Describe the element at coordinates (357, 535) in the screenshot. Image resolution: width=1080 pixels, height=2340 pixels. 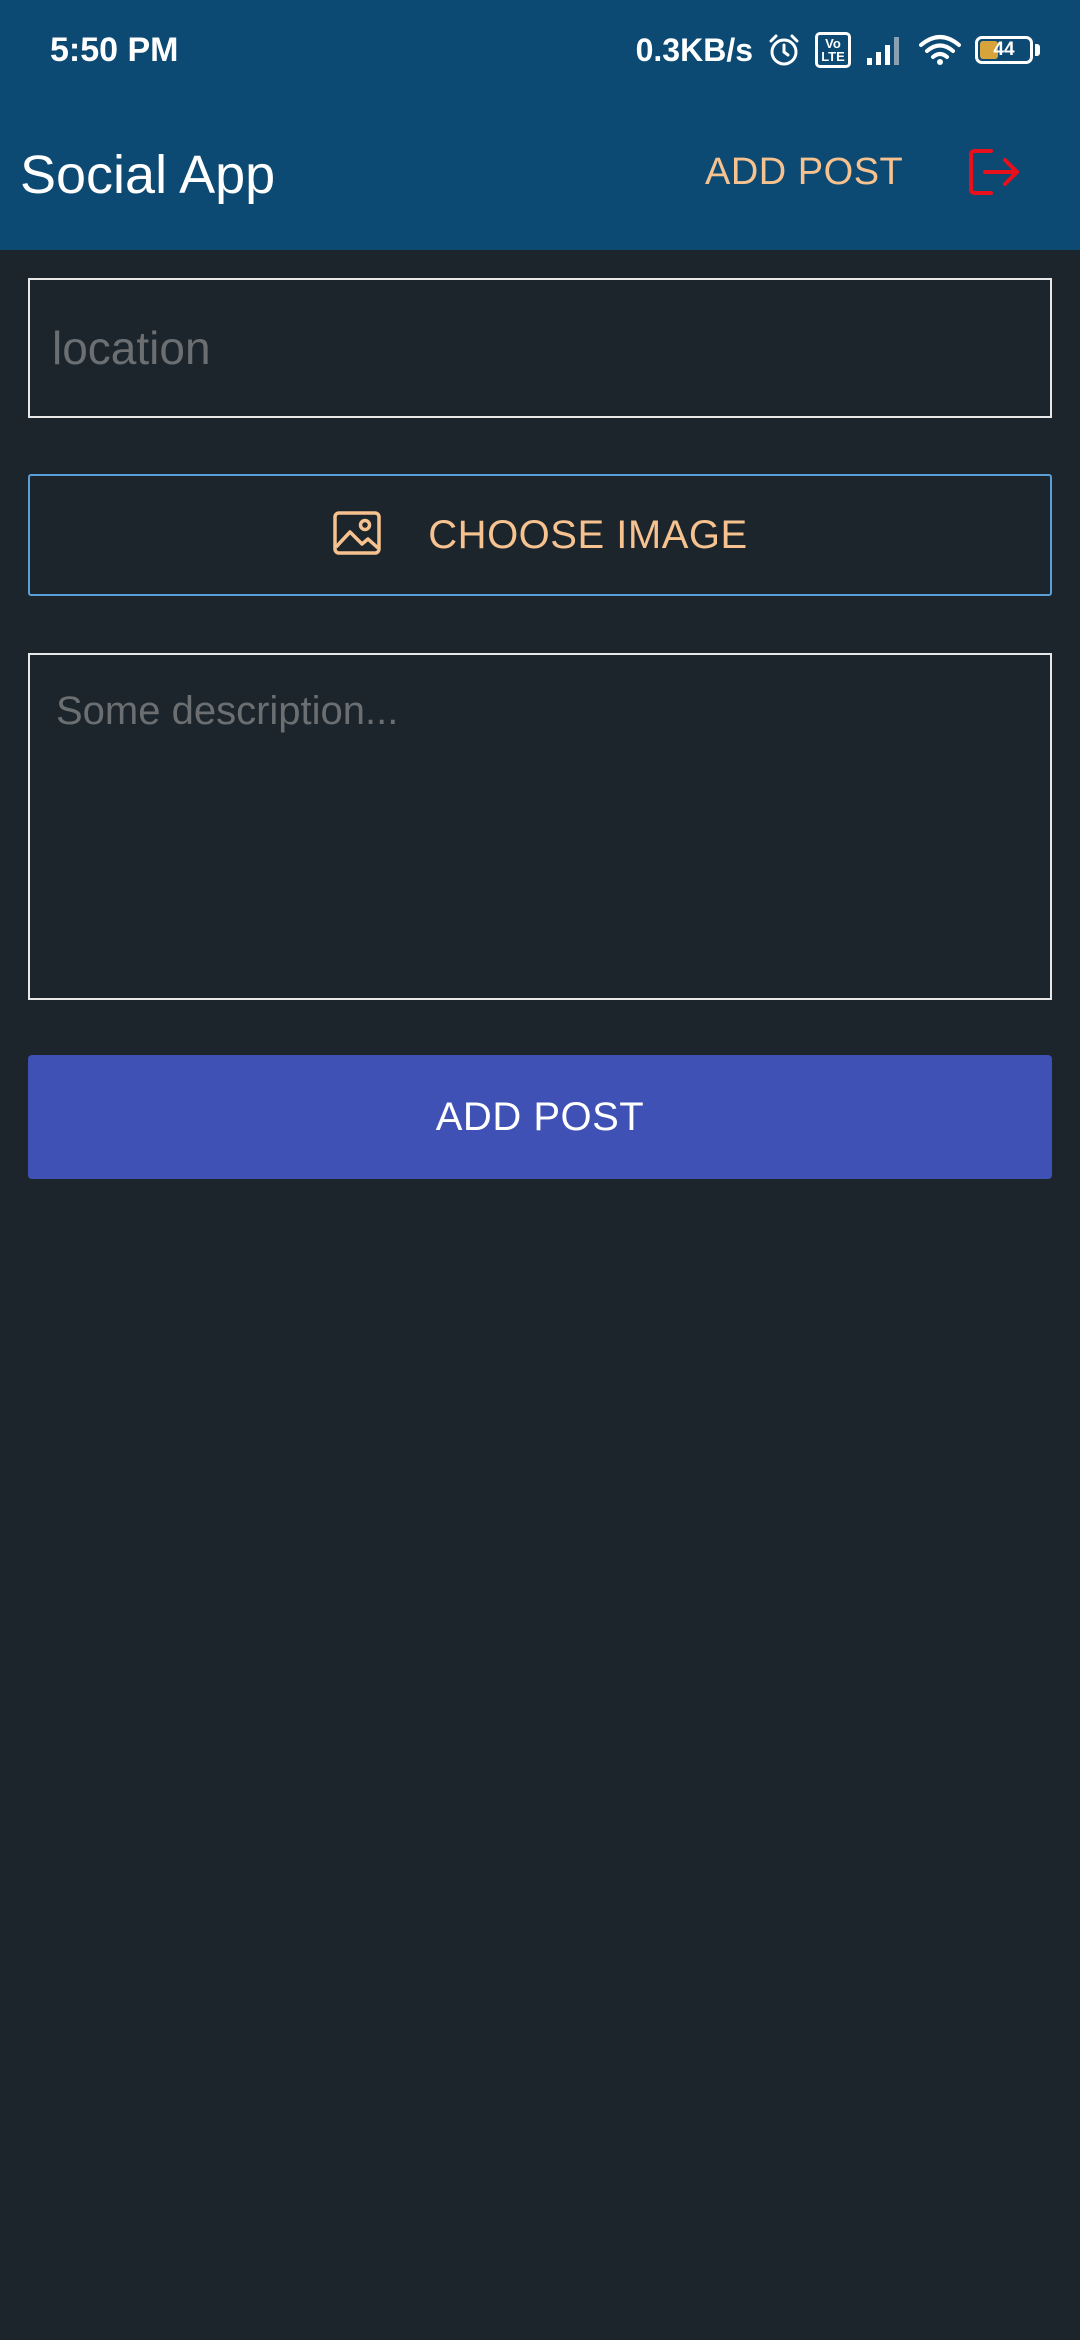
I see `image-icon` at that location.